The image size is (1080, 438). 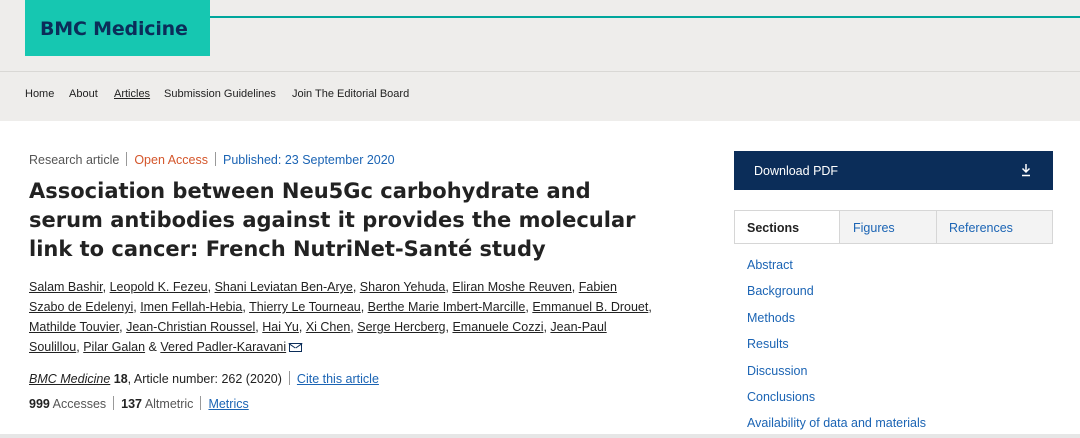 What do you see at coordinates (114, 29) in the screenshot?
I see `logo-text: BMC Medicine` at bounding box center [114, 29].